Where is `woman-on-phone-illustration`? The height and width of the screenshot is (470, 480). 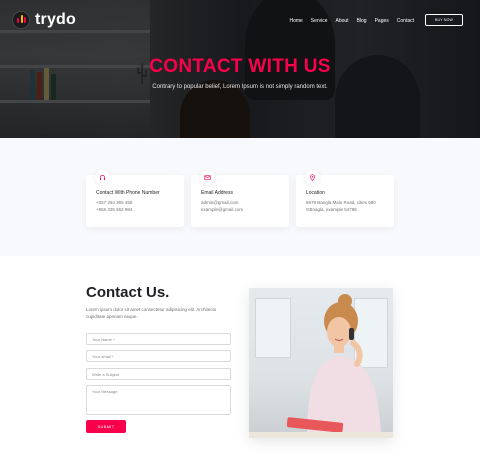
woman-on-phone-illustration is located at coordinates (321, 366).